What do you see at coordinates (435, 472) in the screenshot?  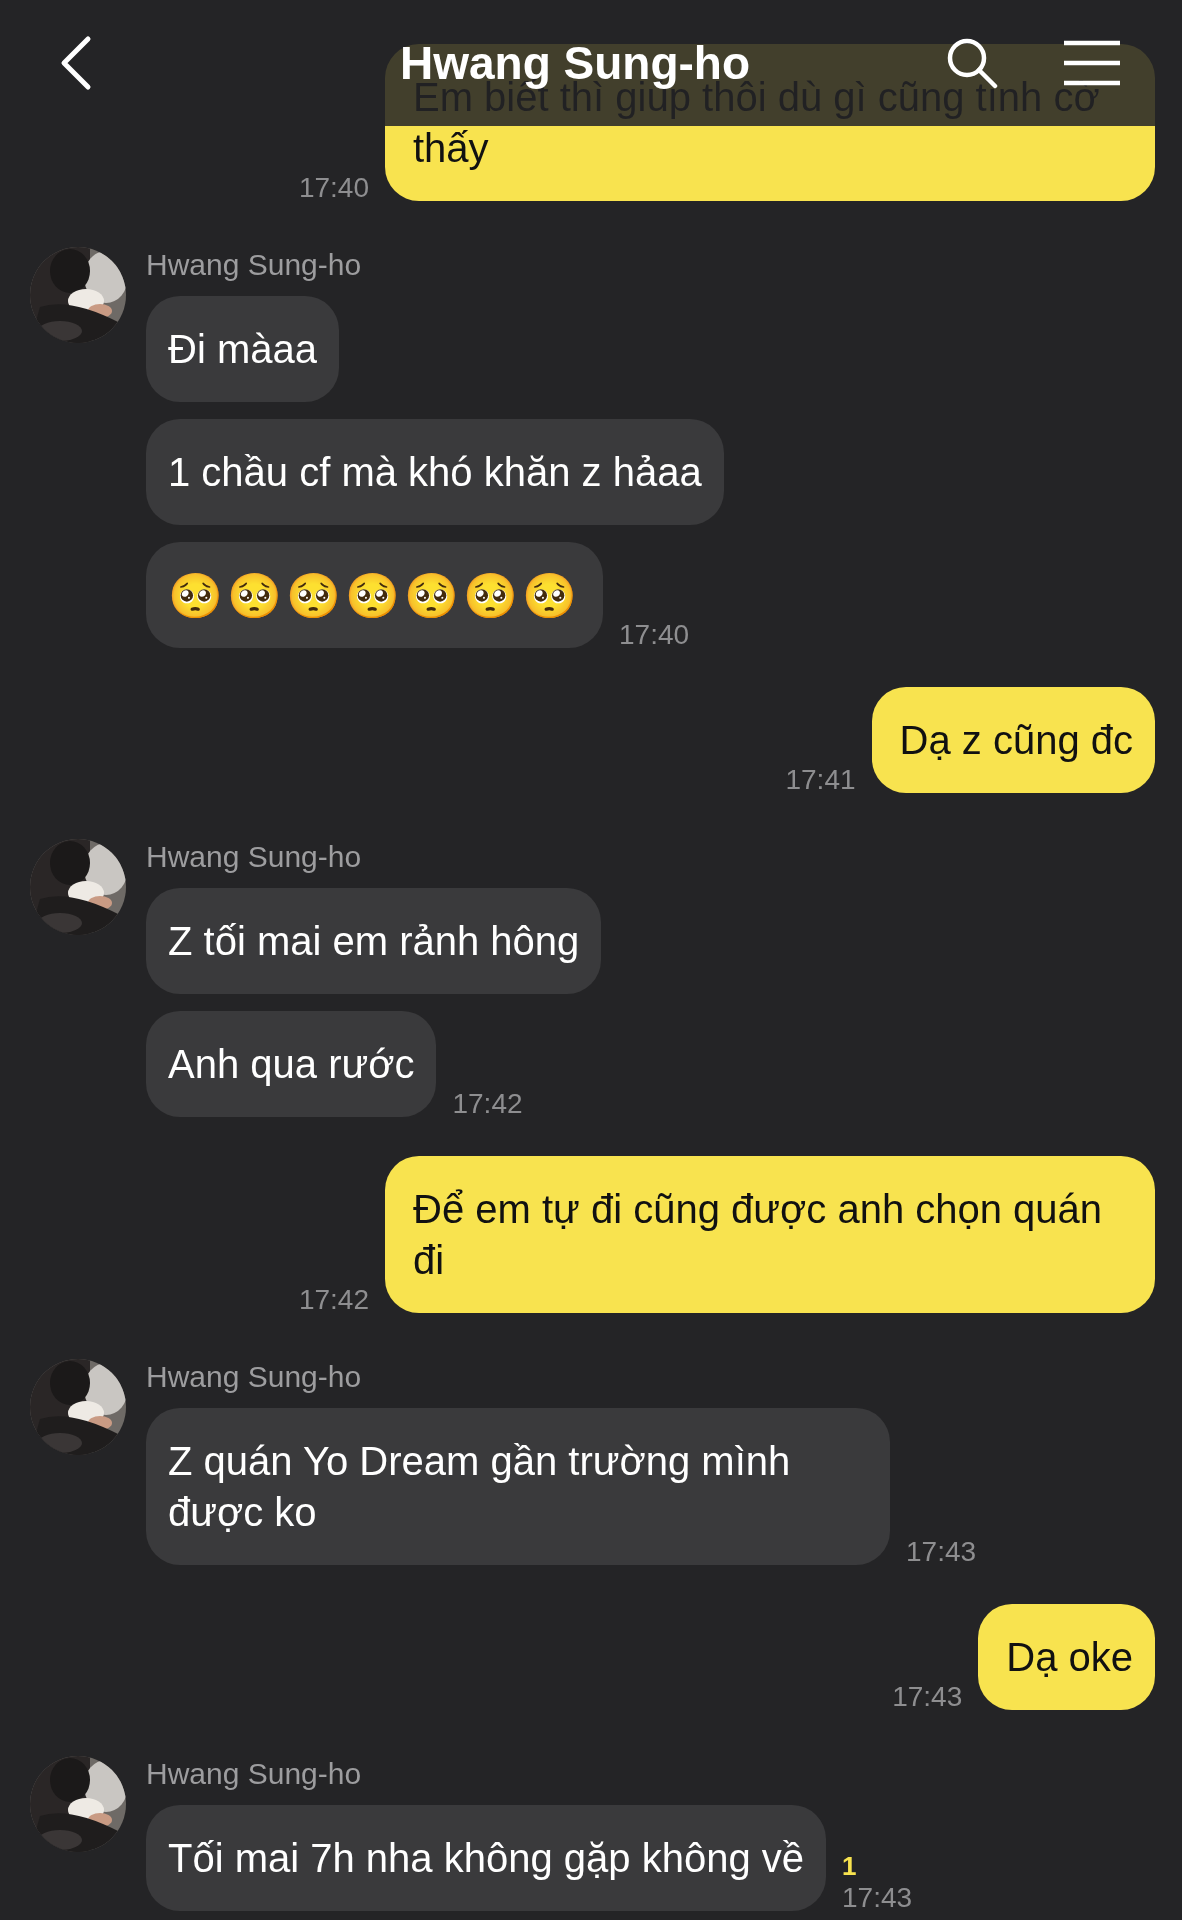 I see `message-bubble: 1 chầu cf mà khó khăn z hảaa` at bounding box center [435, 472].